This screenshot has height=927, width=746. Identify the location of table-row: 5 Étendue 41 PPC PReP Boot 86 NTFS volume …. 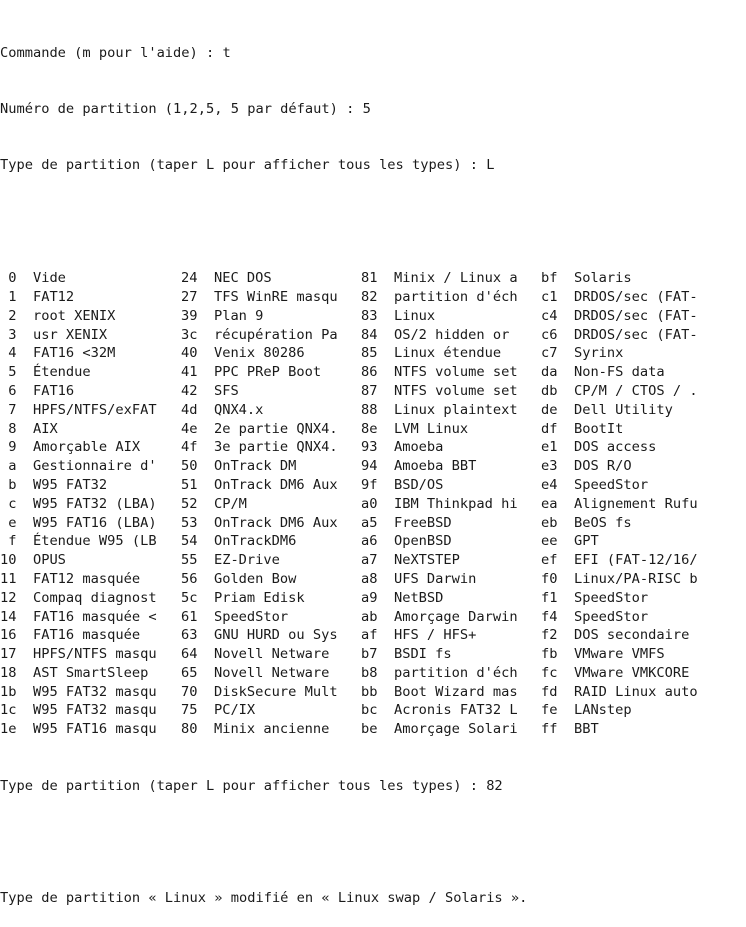
(373, 372).